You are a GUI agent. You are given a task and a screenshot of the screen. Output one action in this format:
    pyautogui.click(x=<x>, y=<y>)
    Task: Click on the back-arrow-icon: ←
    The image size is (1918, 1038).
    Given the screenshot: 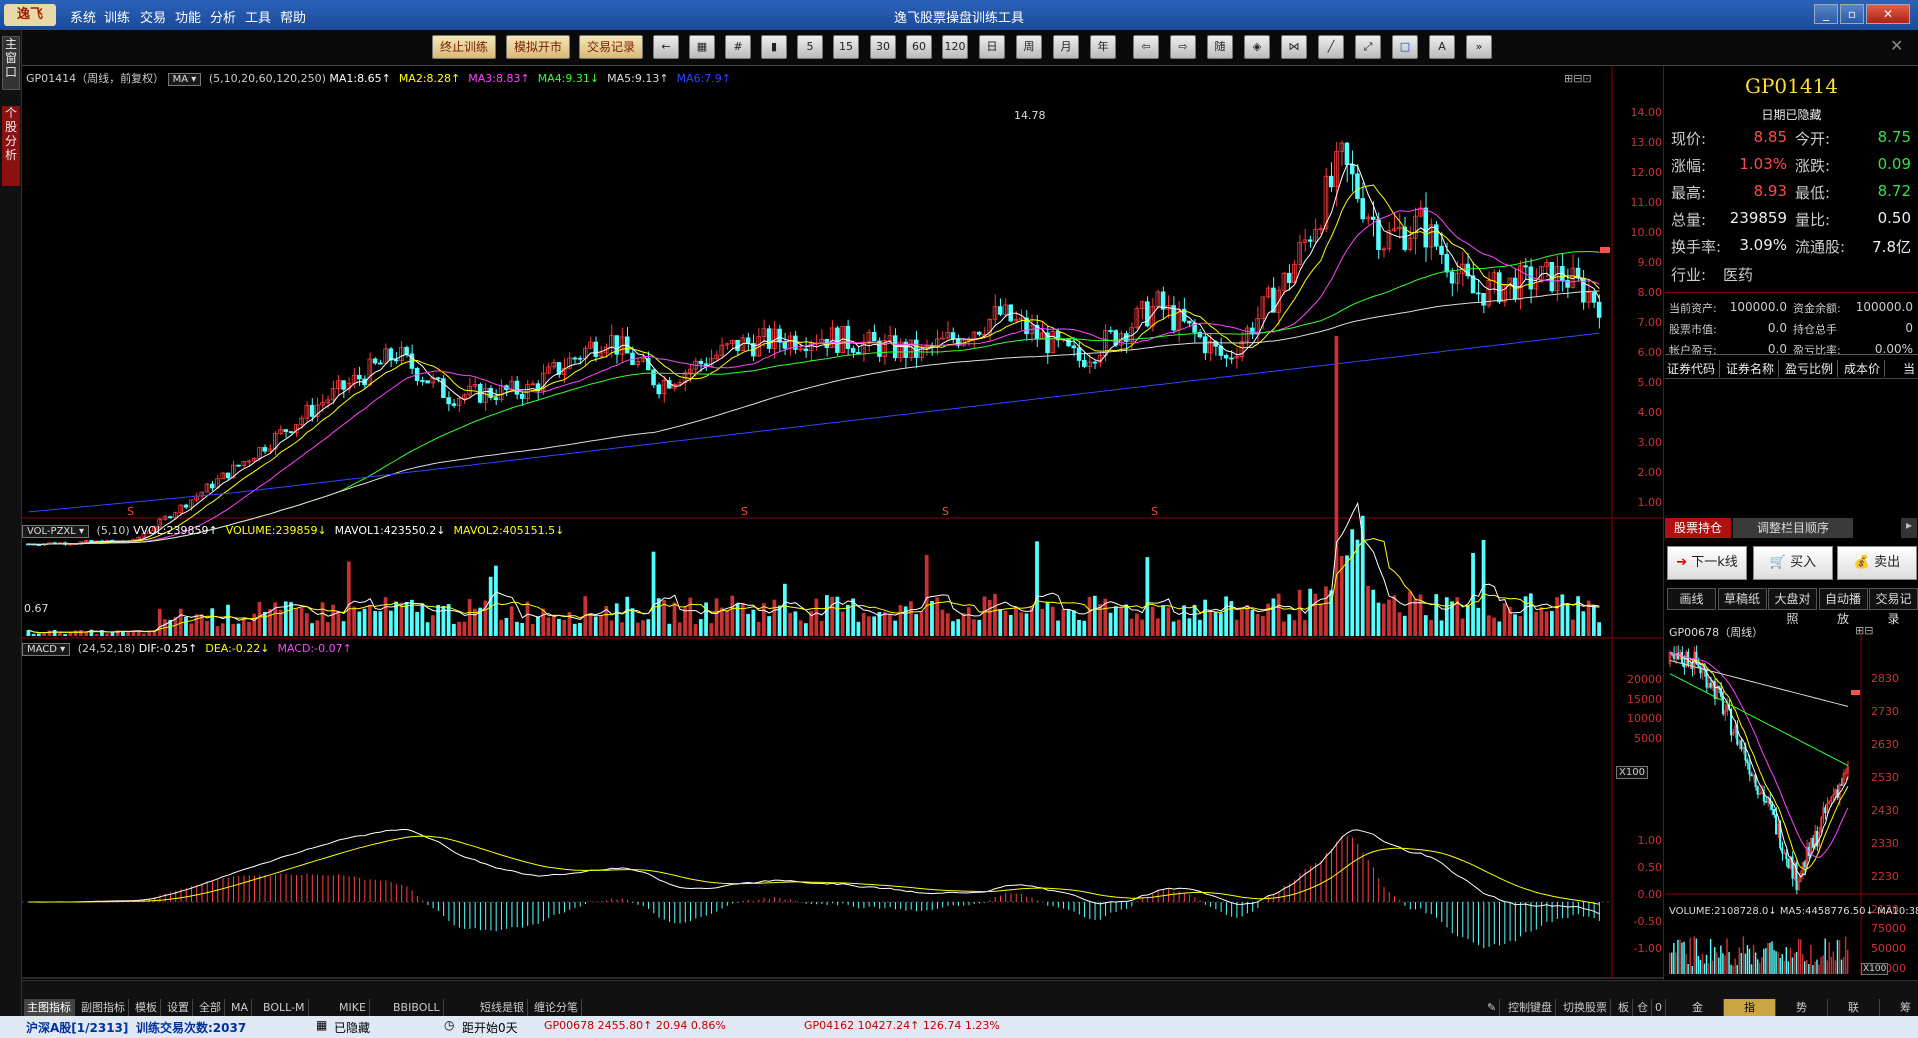 What is the action you would take?
    pyautogui.click(x=666, y=47)
    